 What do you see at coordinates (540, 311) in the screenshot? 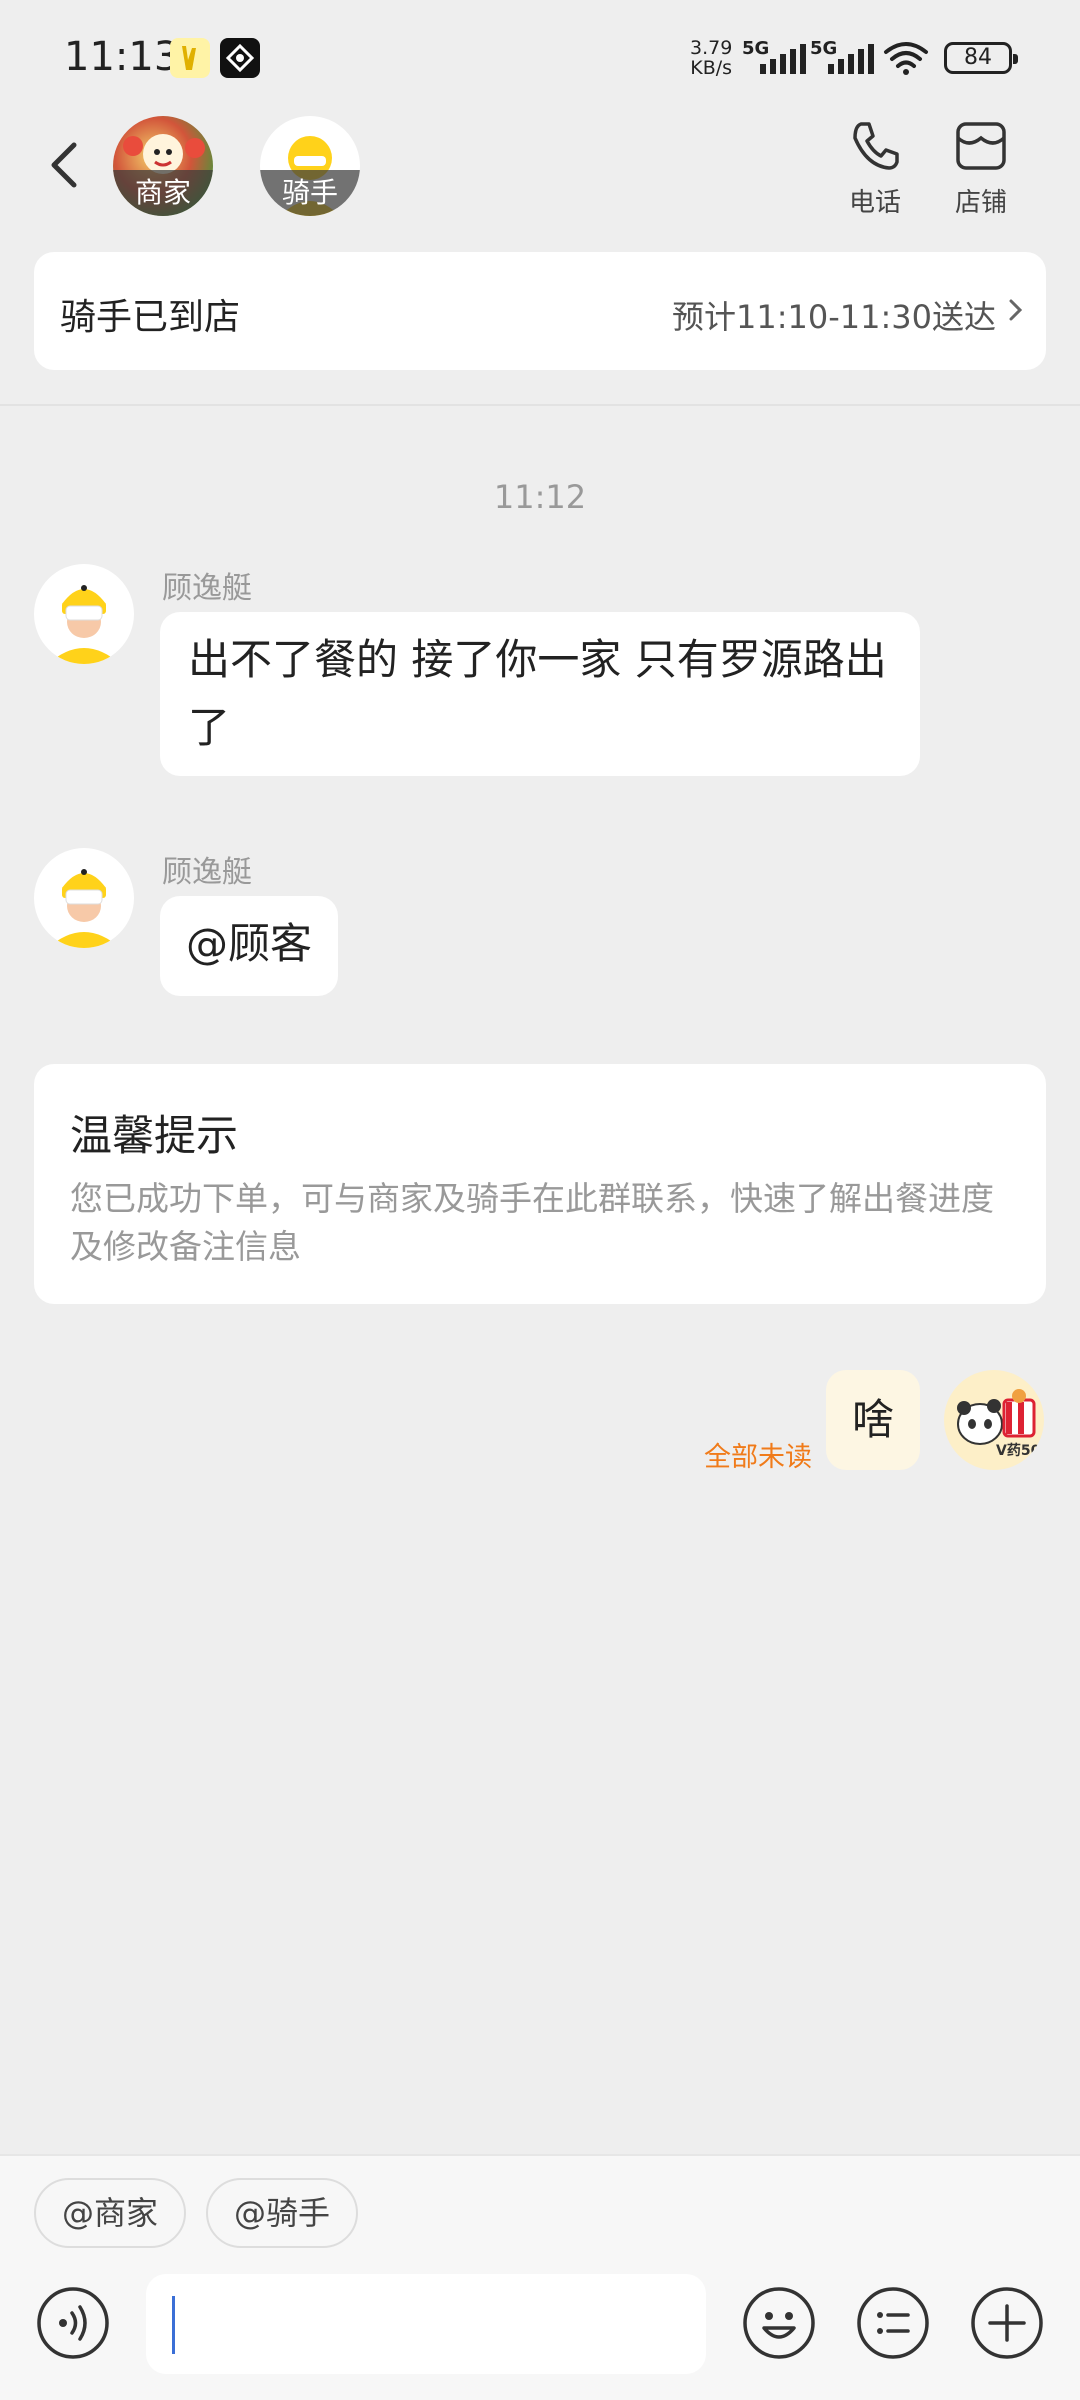
I see `order-status-card: 骑手已到店 预计11:10-11:30送达` at bounding box center [540, 311].